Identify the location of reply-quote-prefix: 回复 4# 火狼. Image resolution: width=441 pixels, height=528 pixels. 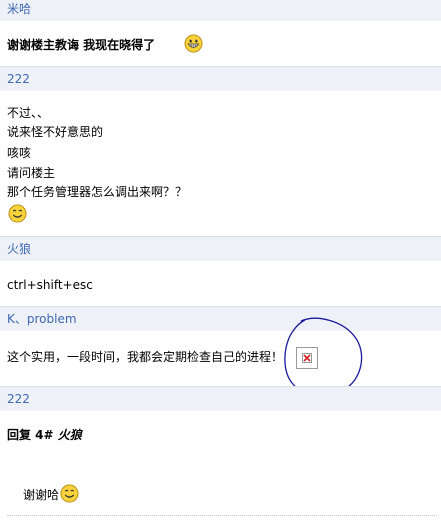
(44, 435).